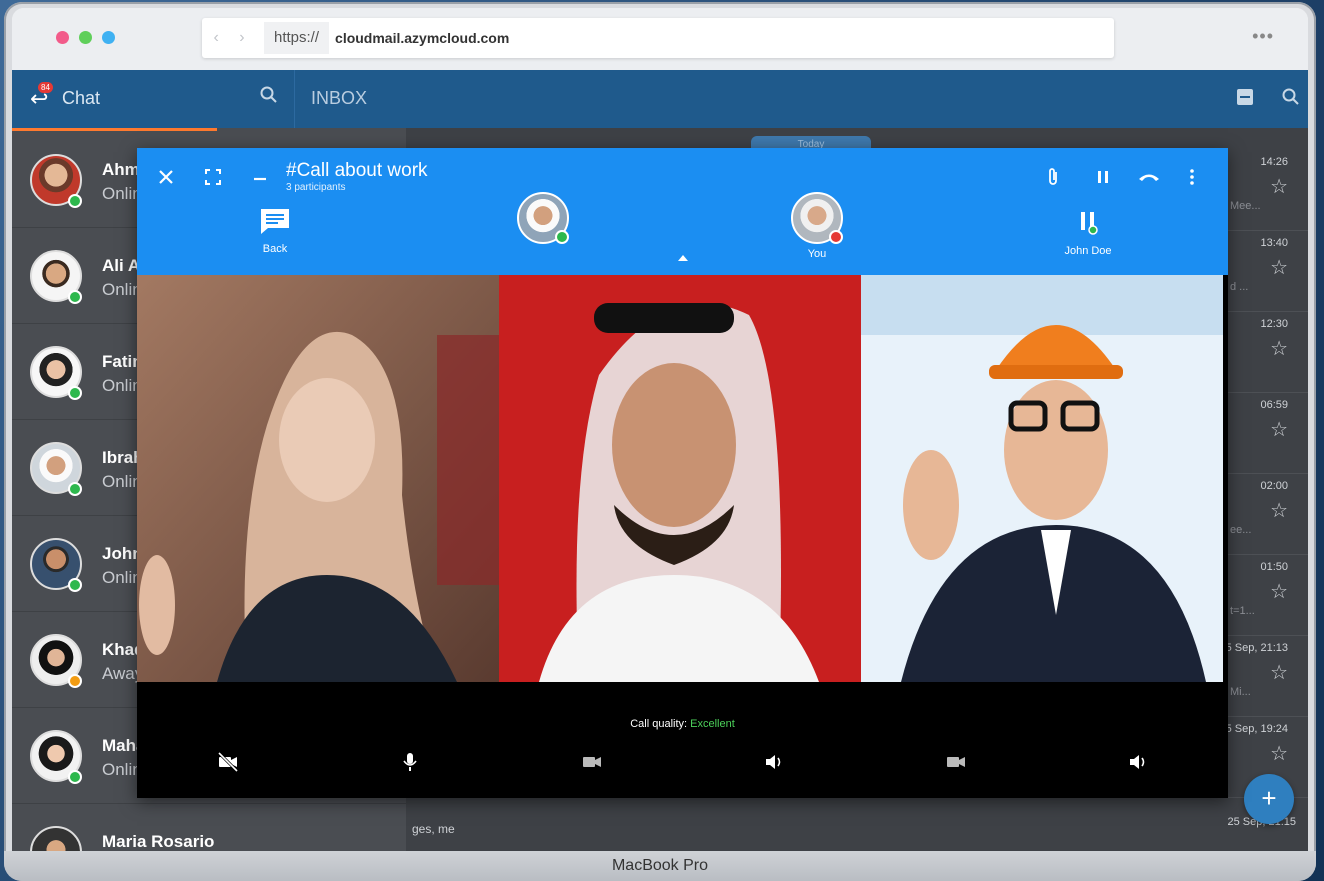 The height and width of the screenshot is (881, 1324). I want to click on mail-time: 02:00, so click(1274, 486).